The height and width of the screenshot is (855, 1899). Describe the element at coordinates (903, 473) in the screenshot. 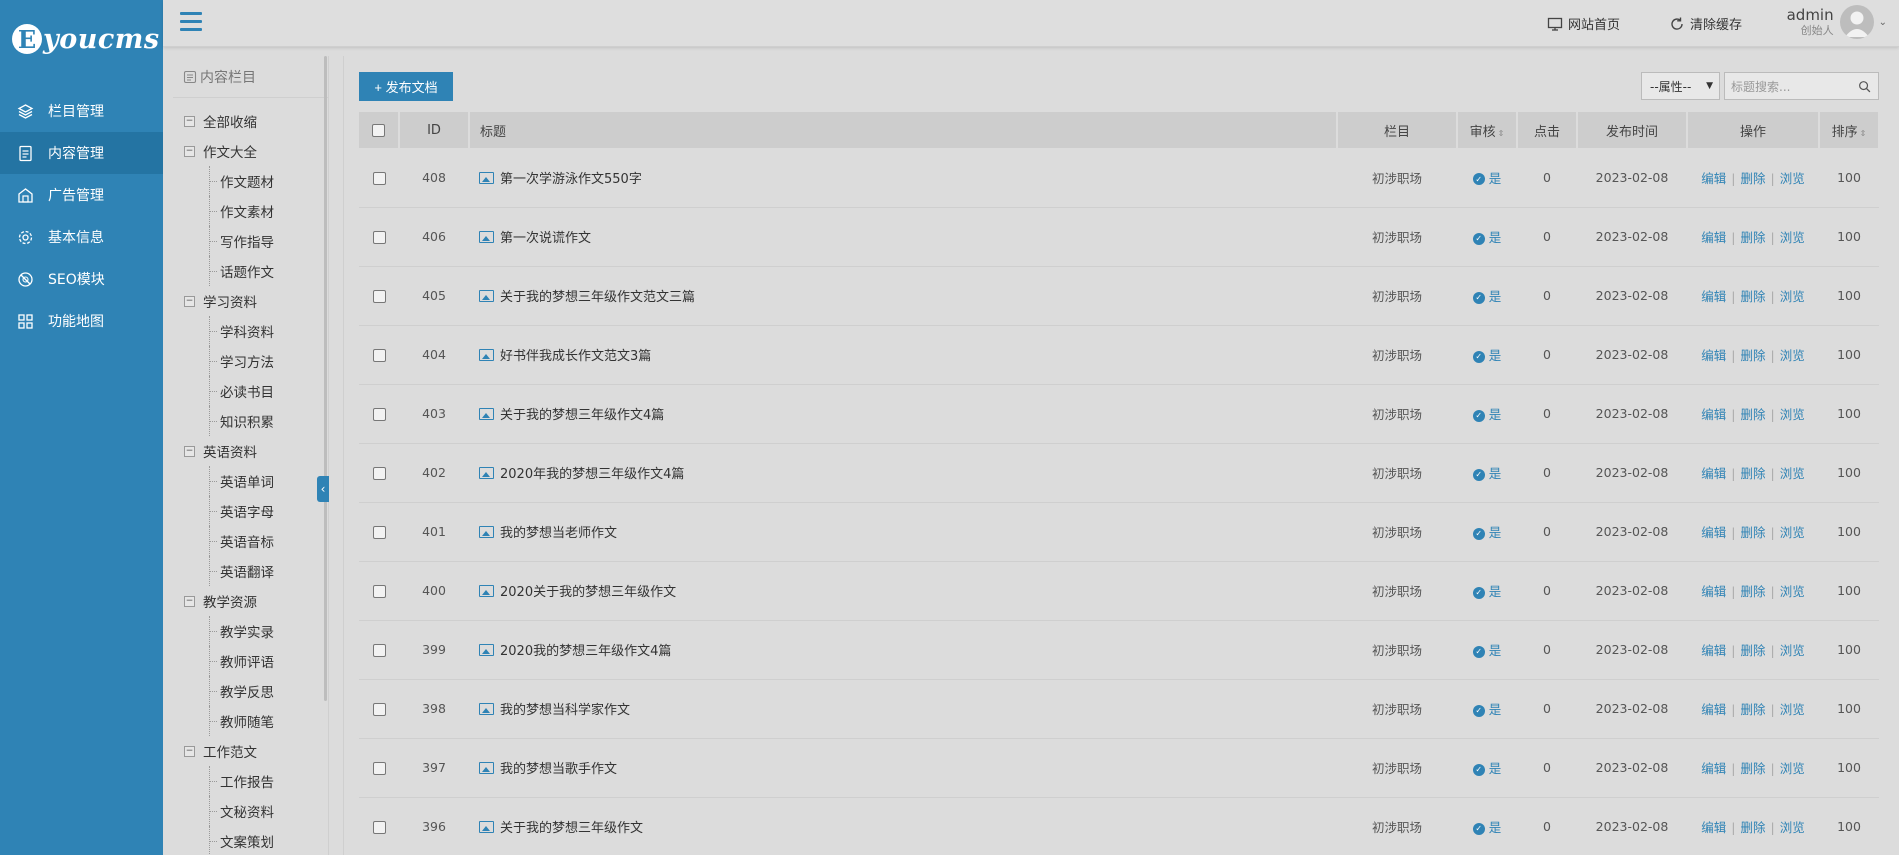

I see `row-title-cell: 2020年我的梦想三年级作文4篇` at that location.